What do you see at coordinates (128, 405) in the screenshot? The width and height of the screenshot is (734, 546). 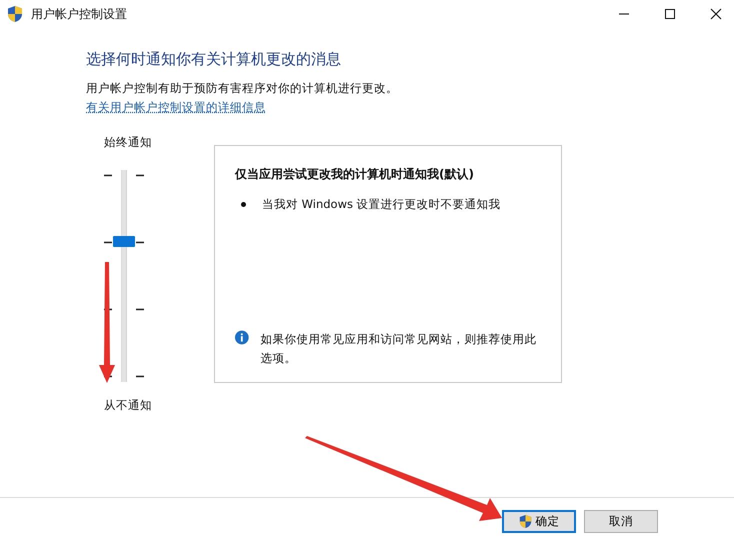 I see `slider-bottom-label: 从不通知` at bounding box center [128, 405].